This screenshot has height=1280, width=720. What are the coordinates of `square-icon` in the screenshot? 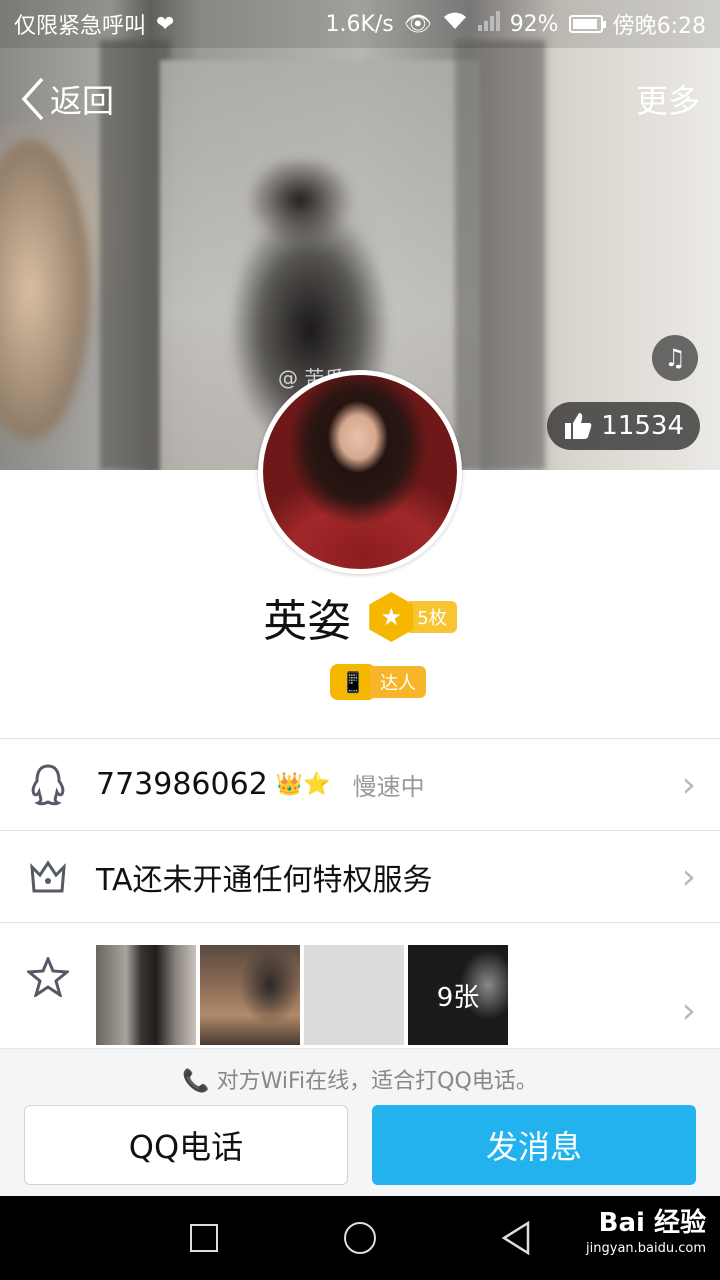 It's located at (204, 1238).